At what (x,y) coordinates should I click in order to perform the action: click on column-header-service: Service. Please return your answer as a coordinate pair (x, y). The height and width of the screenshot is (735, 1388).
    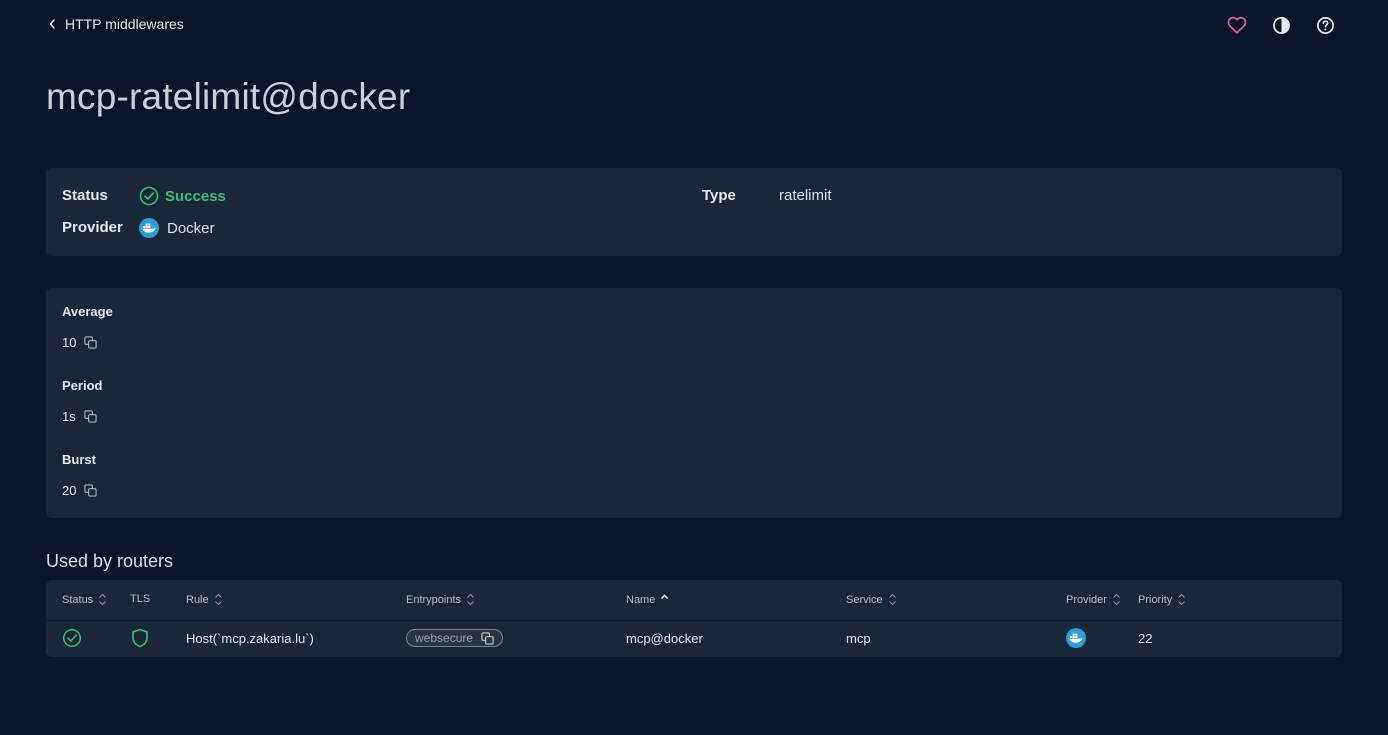
    Looking at the image, I should click on (871, 599).